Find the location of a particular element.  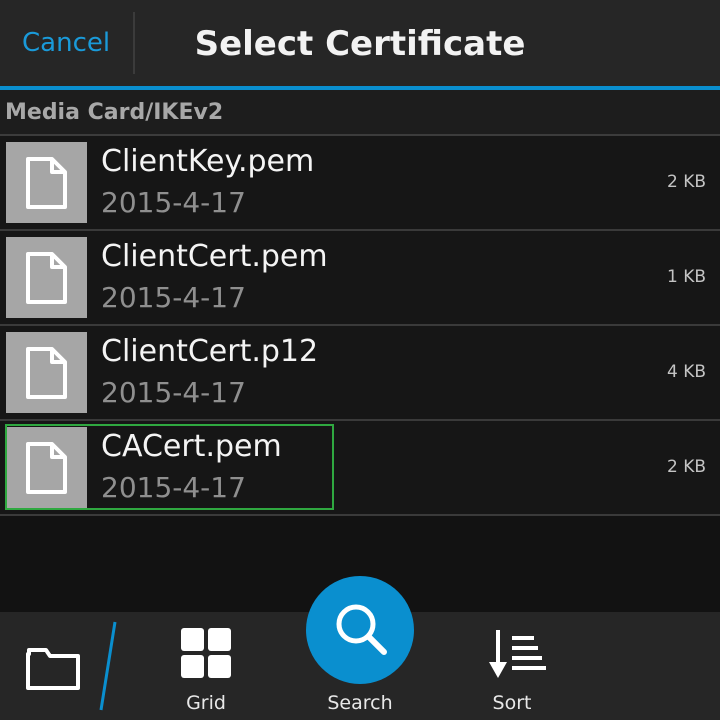

grid-label: Grid is located at coordinates (206, 703).